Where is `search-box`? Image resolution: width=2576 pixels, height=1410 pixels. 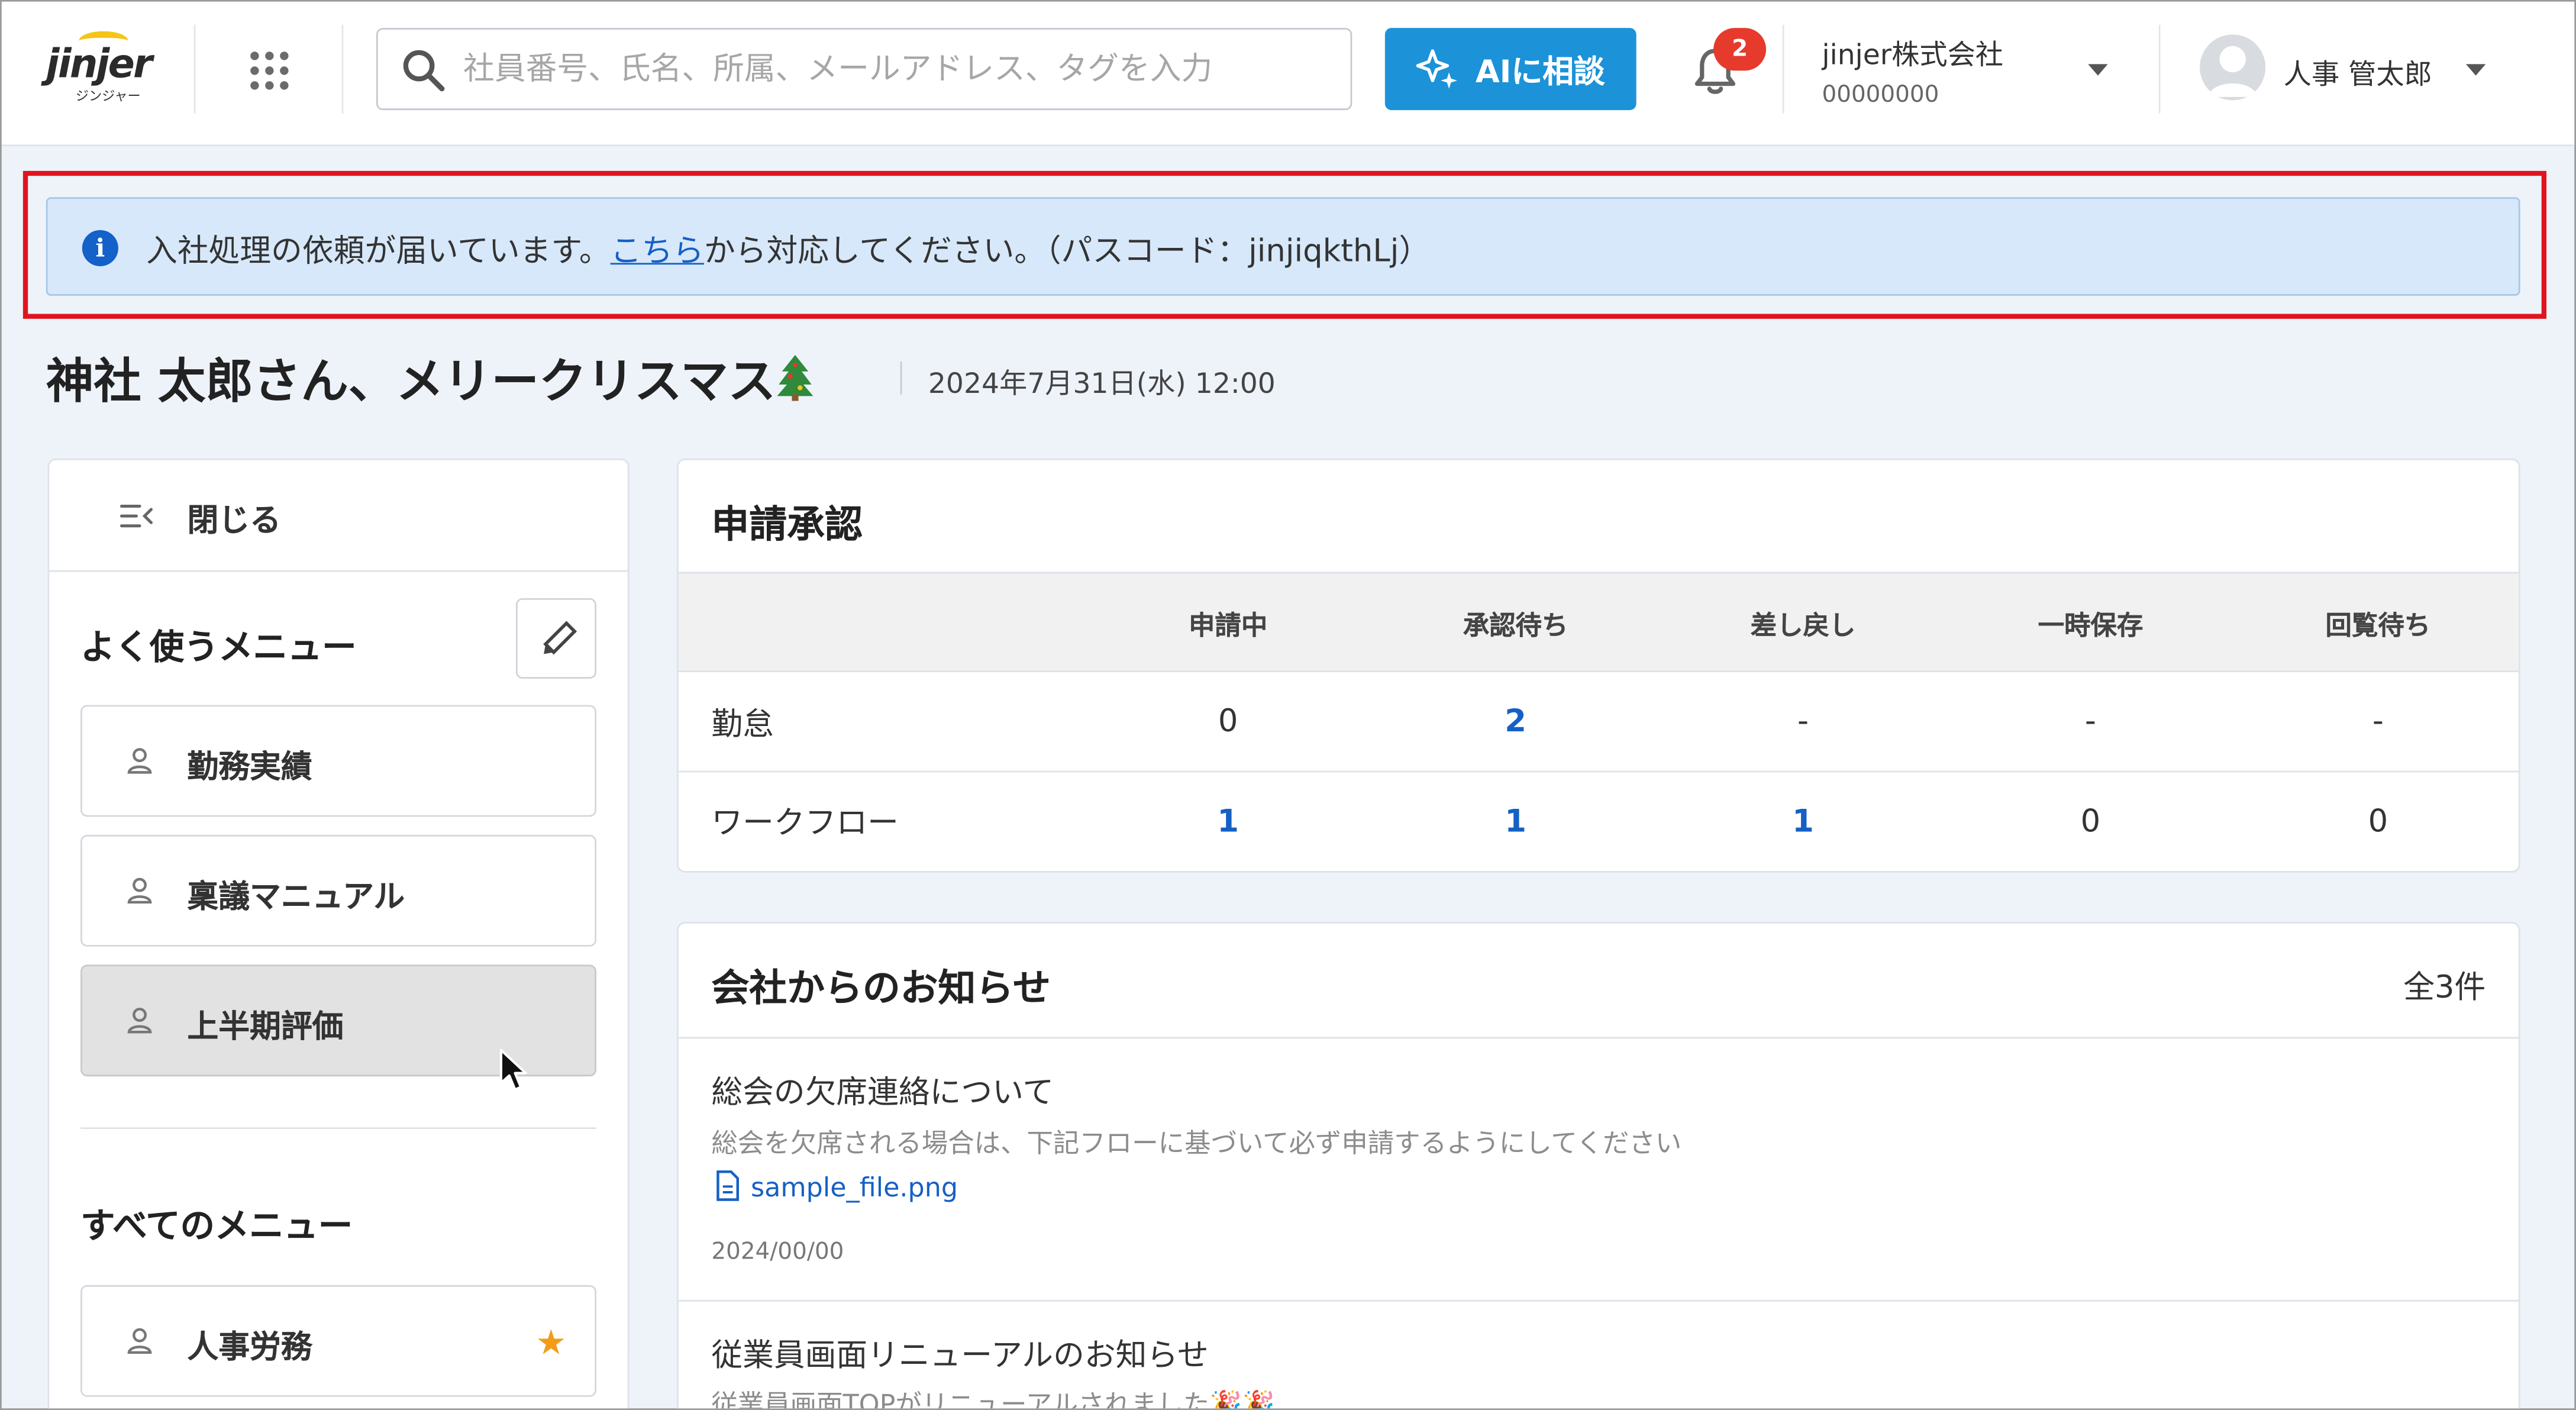 search-box is located at coordinates (864, 69).